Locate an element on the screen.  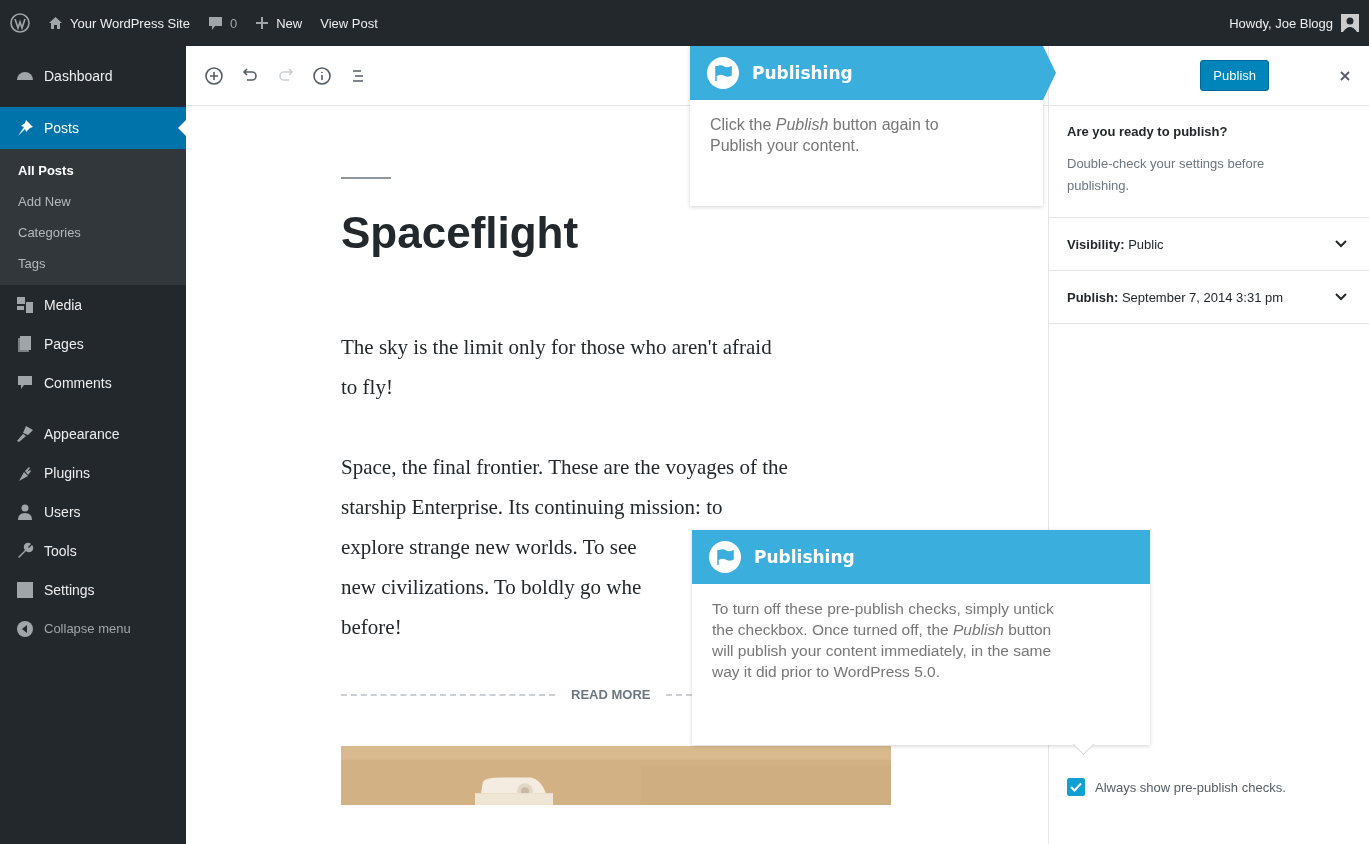
checkbox-label: Always show pre-publish checks. is located at coordinates (1190, 787).